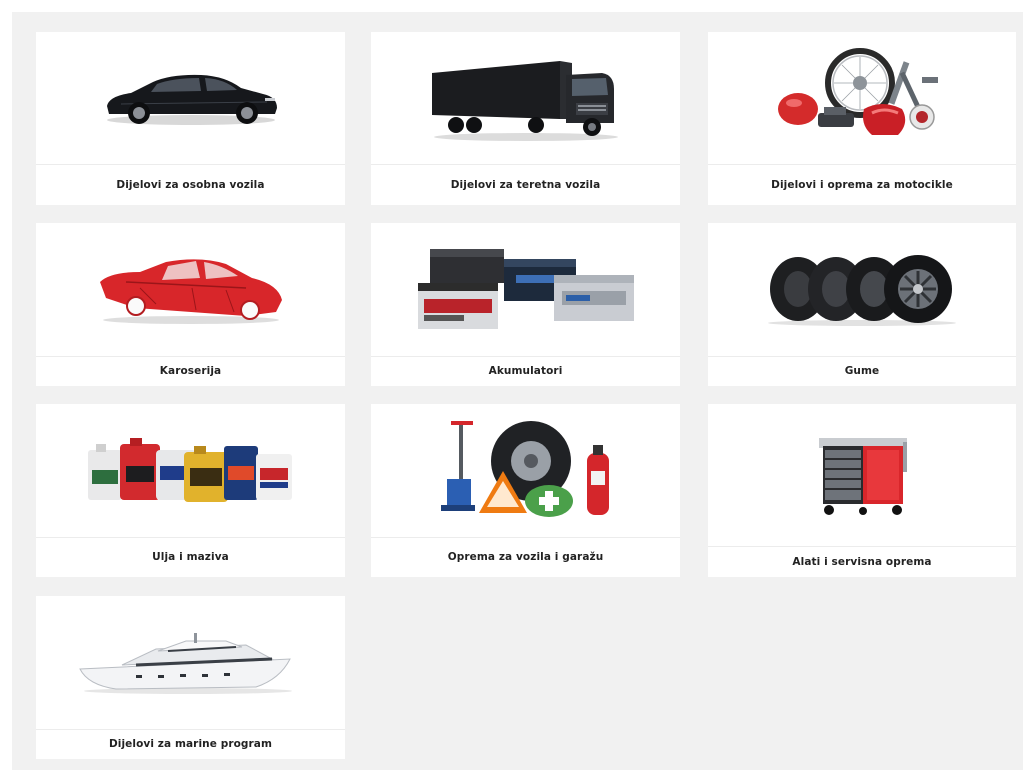 The width and height of the screenshot is (1030, 770). I want to click on motorcycle-parts-icon, so click(862, 97).